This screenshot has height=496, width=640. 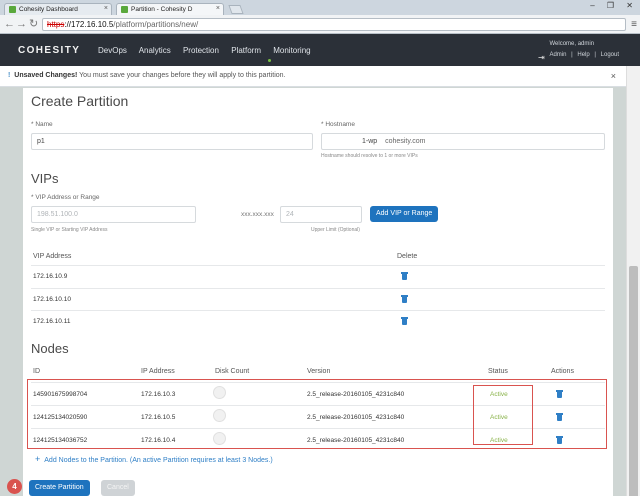 I want to click on browser-tab-partition: Partition - Cohesity D ×, so click(x=170, y=9).